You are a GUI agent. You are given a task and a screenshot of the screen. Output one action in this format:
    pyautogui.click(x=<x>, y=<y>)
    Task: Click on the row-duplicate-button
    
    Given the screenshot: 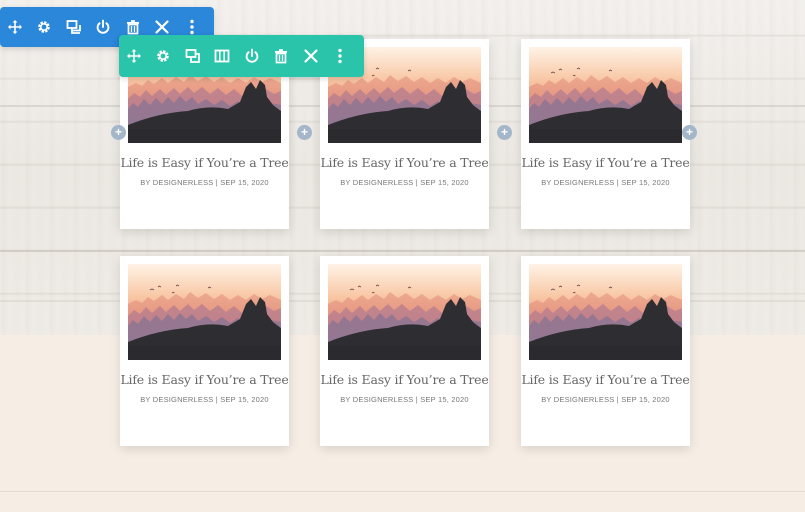 What is the action you would take?
    pyautogui.click(x=74, y=27)
    